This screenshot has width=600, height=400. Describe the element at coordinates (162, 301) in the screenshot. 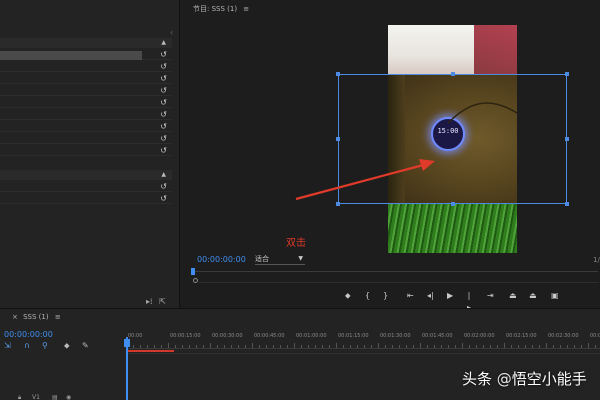

I see `export-icon: ⇱` at that location.